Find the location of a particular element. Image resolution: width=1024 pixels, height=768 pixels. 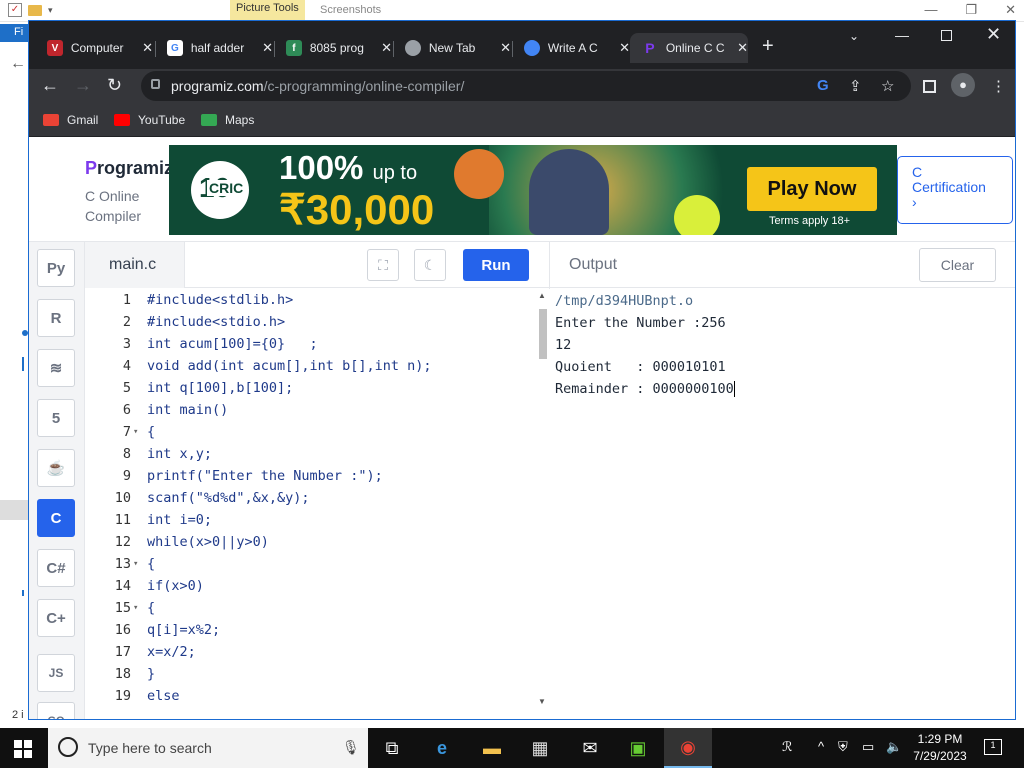

dark-mode-moon-icon: ☾ is located at coordinates (430, 265).